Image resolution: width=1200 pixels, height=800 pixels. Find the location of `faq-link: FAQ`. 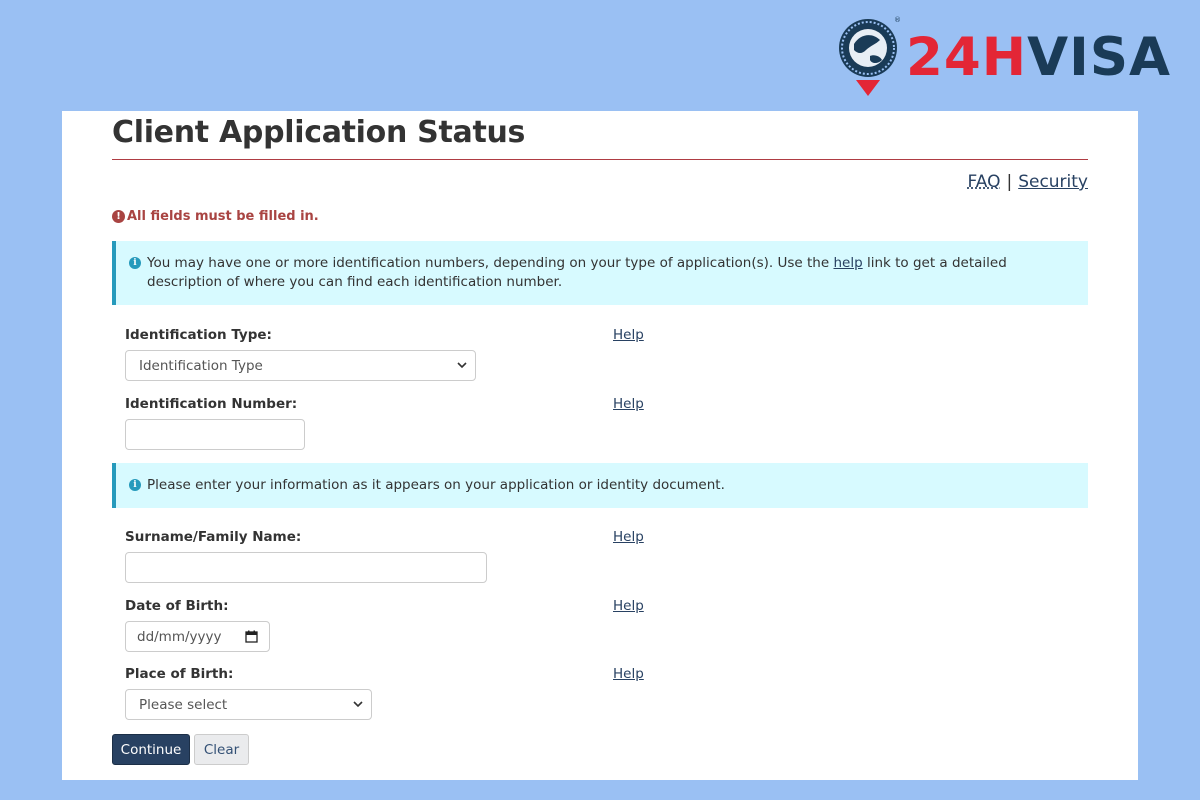

faq-link: FAQ is located at coordinates (984, 182).